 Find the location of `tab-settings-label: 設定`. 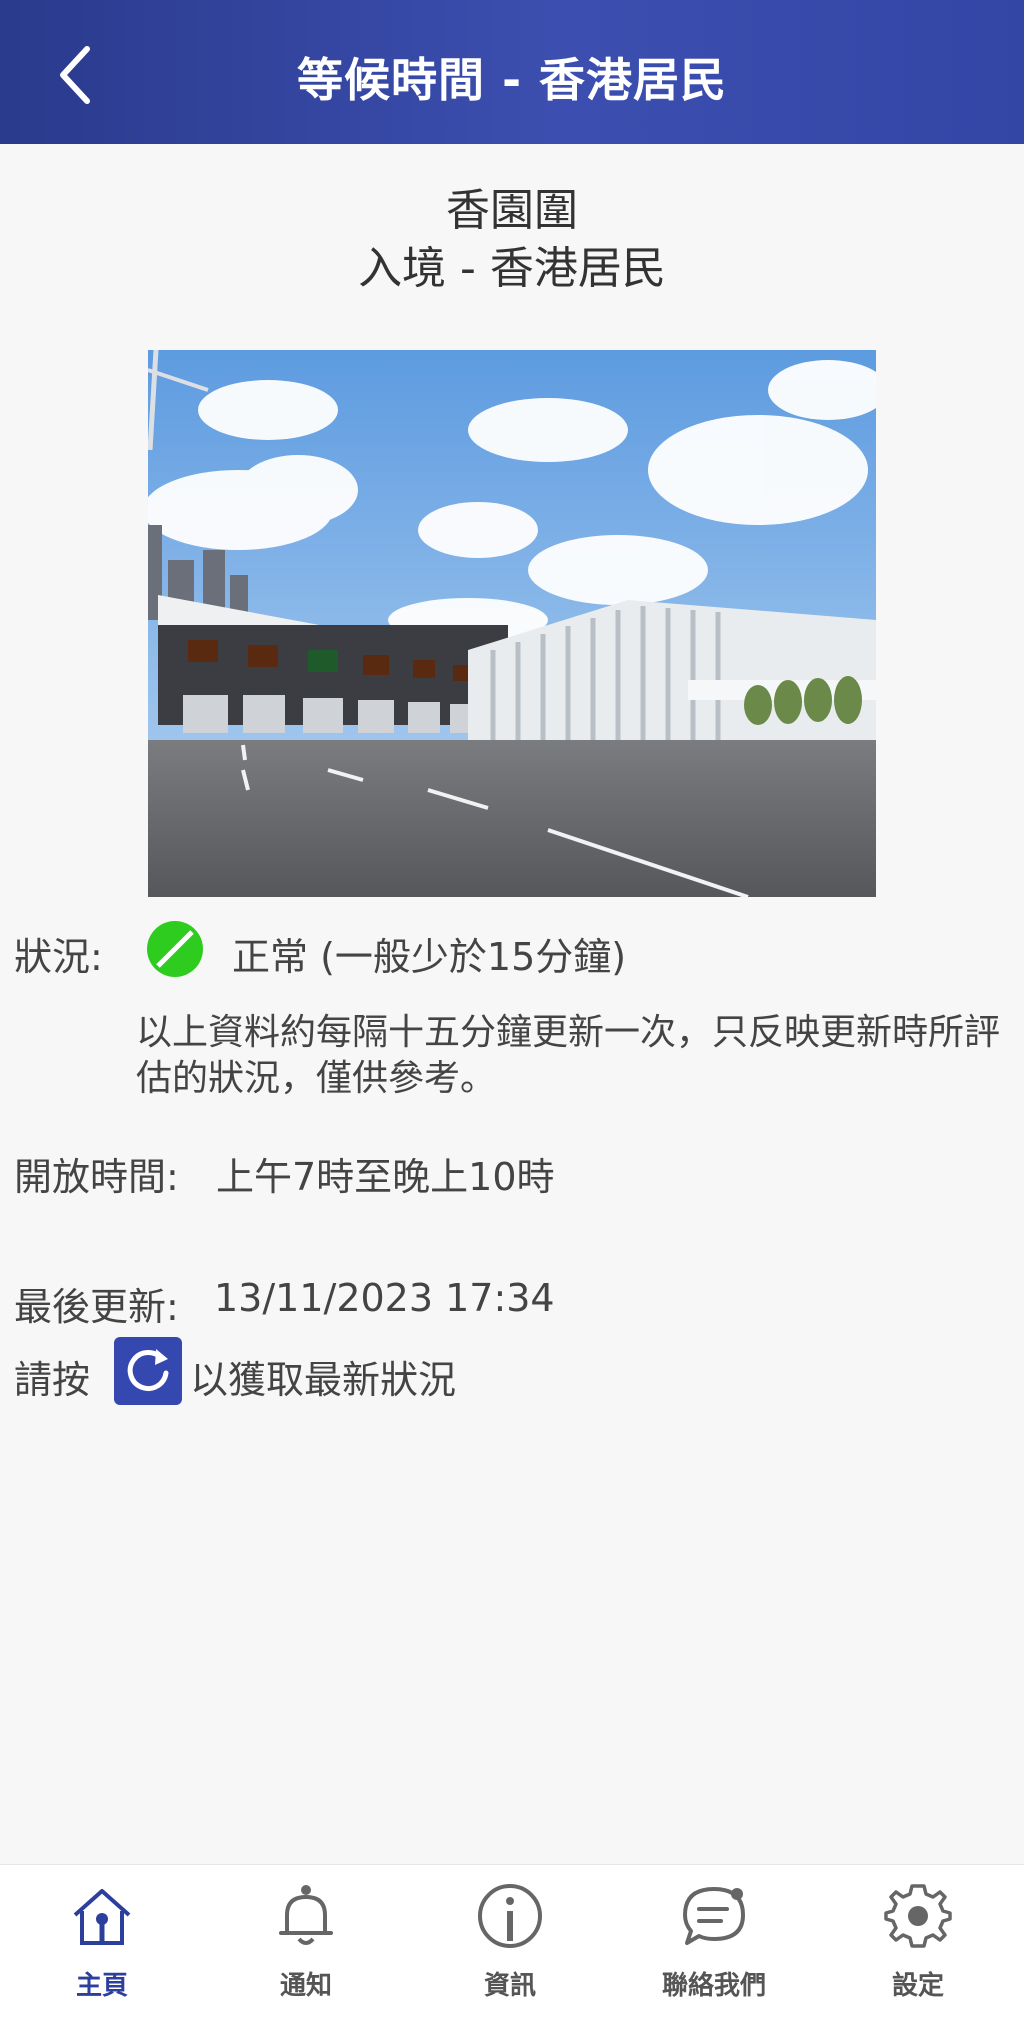

tab-settings-label: 設定 is located at coordinates (917, 1986).